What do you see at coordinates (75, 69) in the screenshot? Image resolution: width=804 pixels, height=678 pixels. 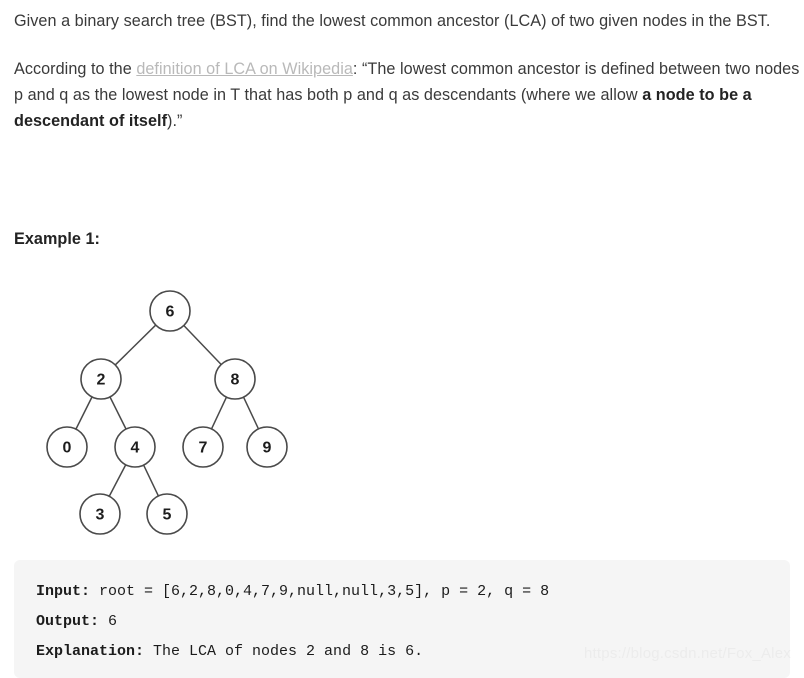 I see `paragraph-2-lead-text: According to the` at bounding box center [75, 69].